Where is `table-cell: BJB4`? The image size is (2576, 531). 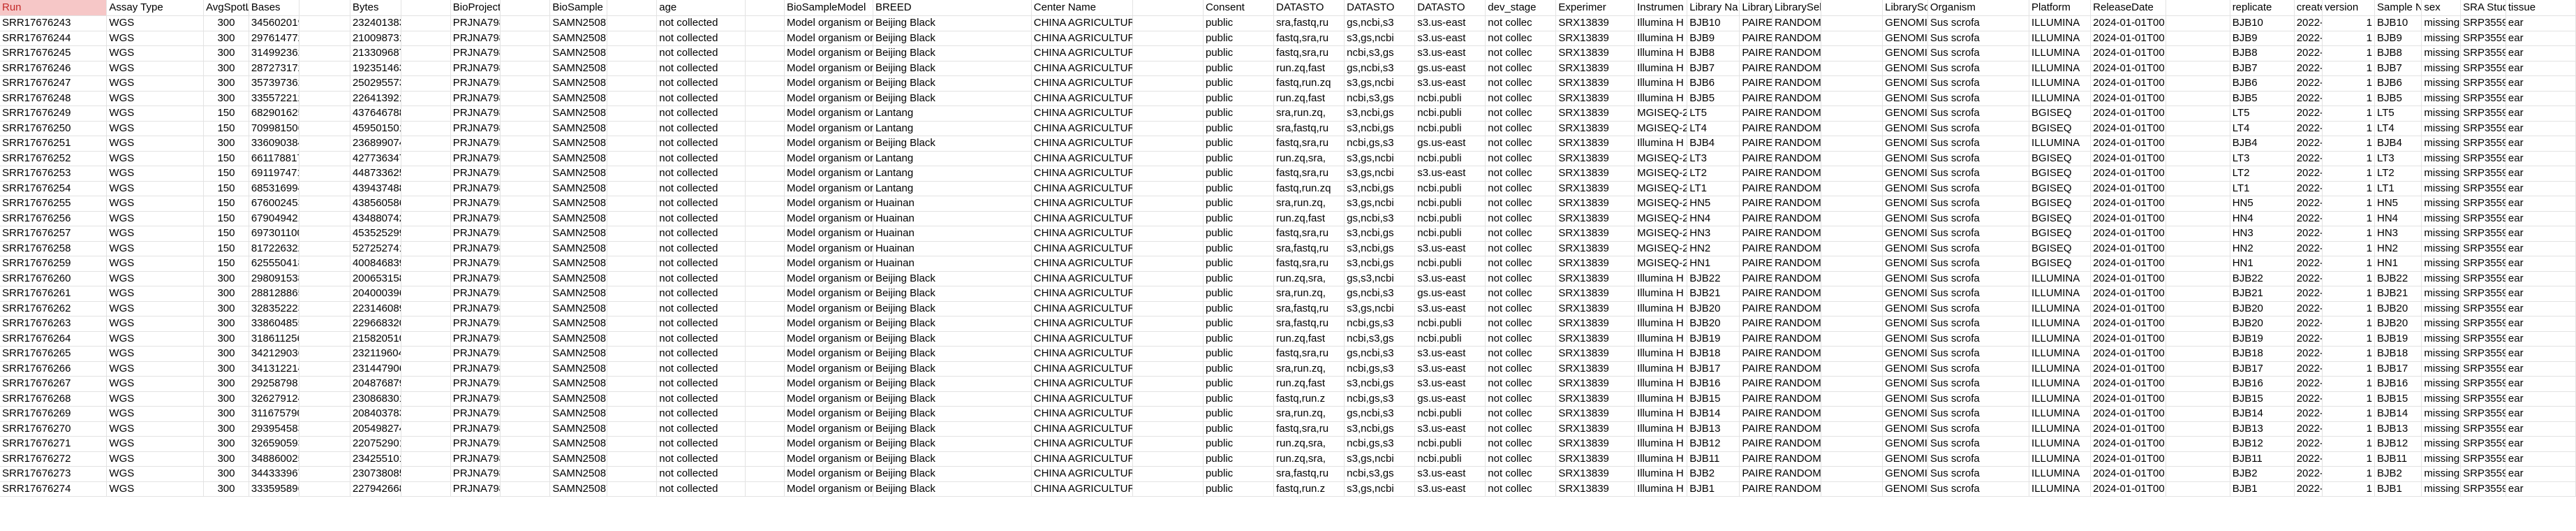 table-cell: BJB4 is located at coordinates (1713, 144).